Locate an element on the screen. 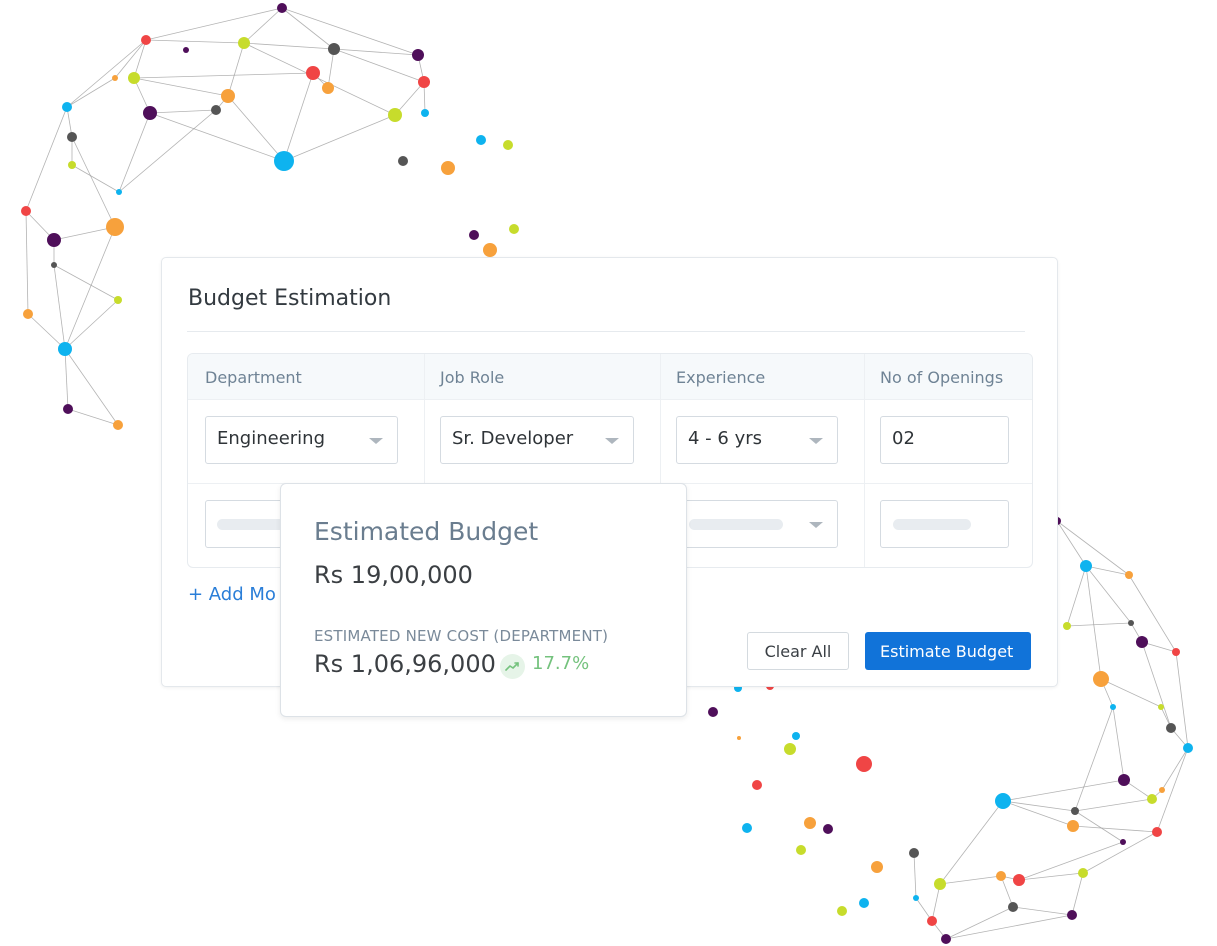  department-select: Engineering is located at coordinates (301, 440).